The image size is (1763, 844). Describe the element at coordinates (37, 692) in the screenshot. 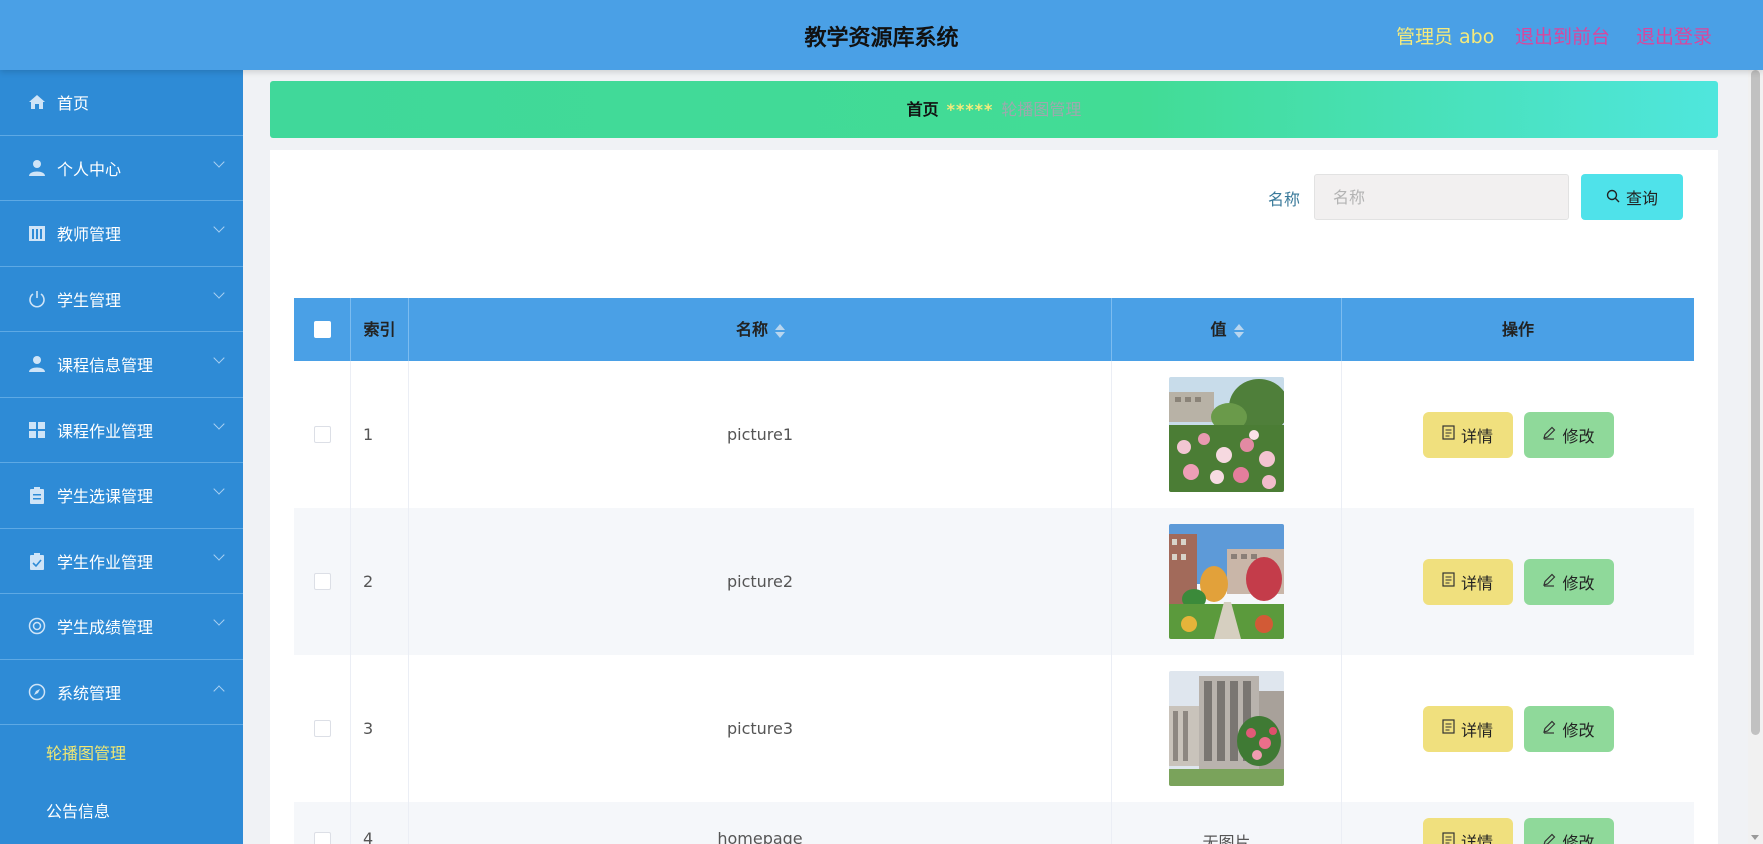

I see `compass-icon` at that location.